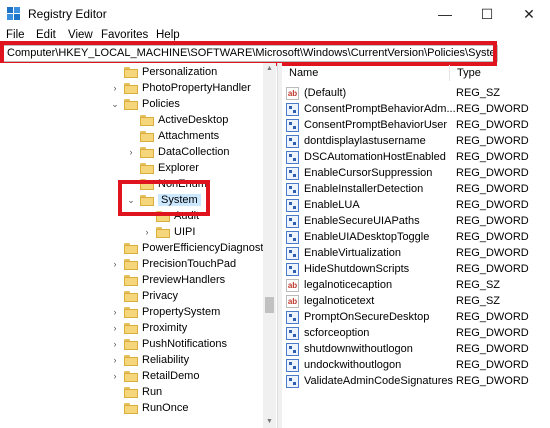 The width and height of the screenshot is (550, 428). I want to click on tree-item: ActiveDesktop, so click(177, 120).